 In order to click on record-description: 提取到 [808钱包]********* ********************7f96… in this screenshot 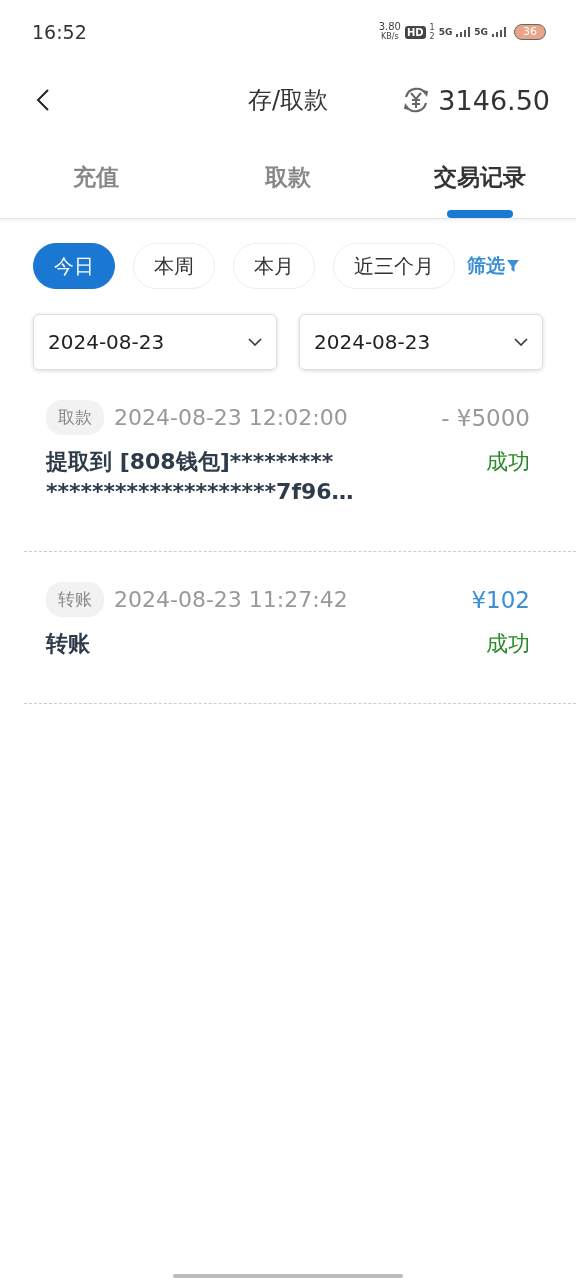, I will do `click(200, 477)`.